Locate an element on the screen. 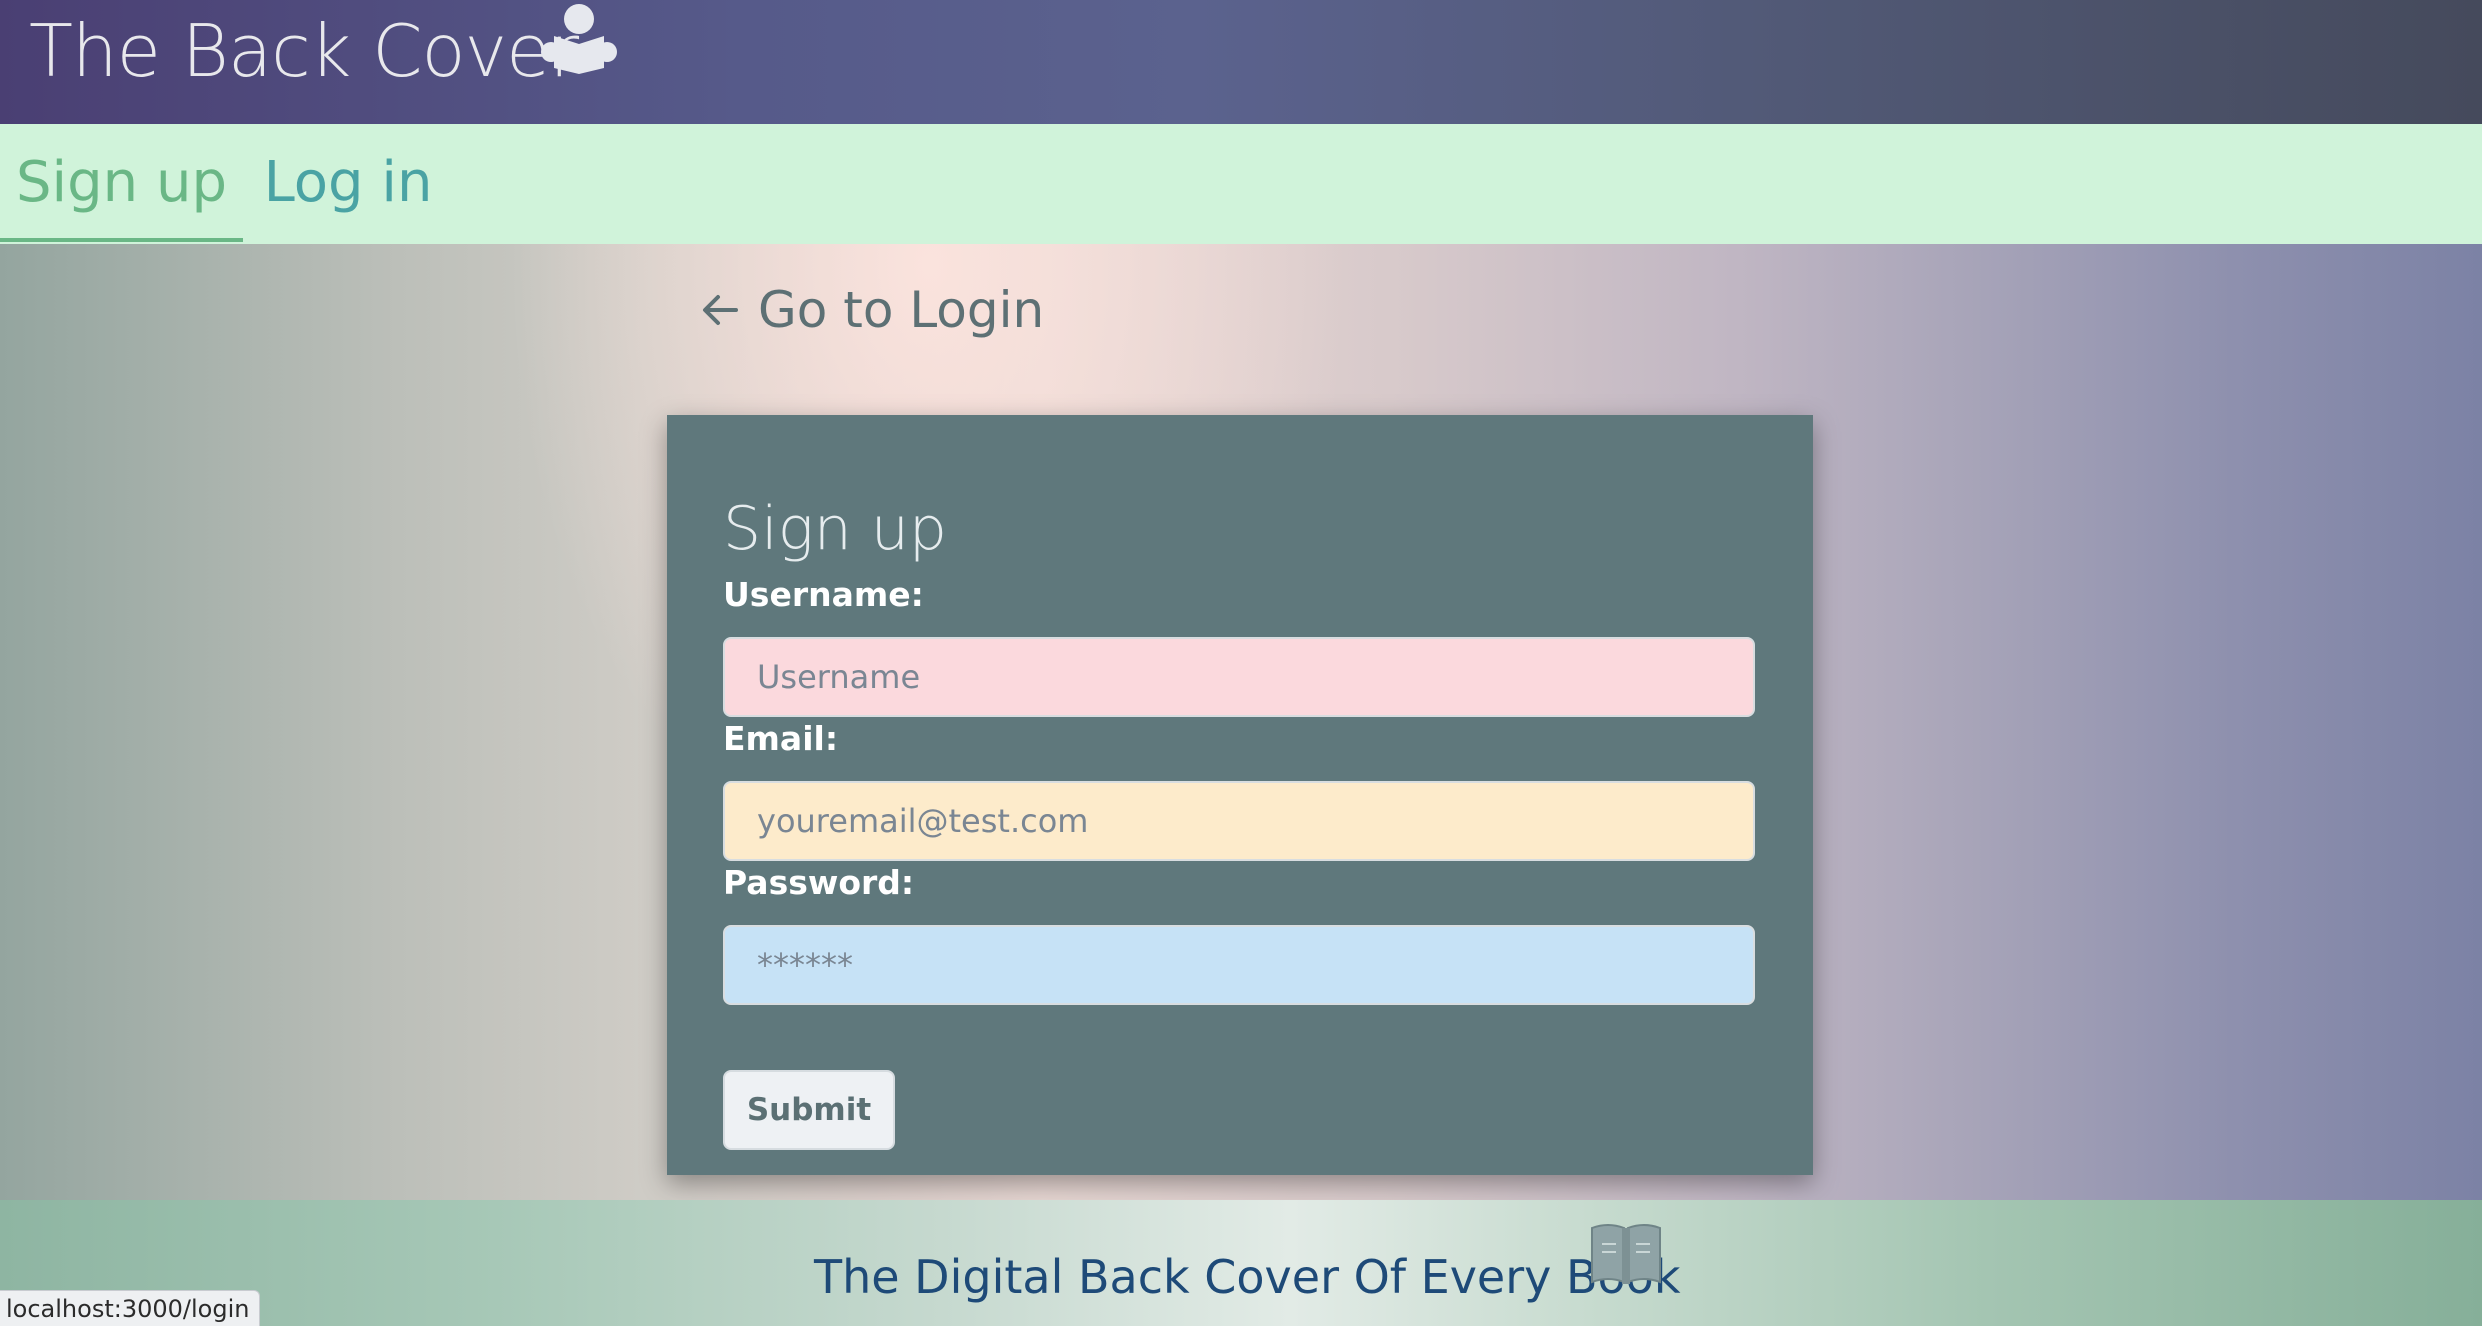  username-input is located at coordinates (1239, 677).